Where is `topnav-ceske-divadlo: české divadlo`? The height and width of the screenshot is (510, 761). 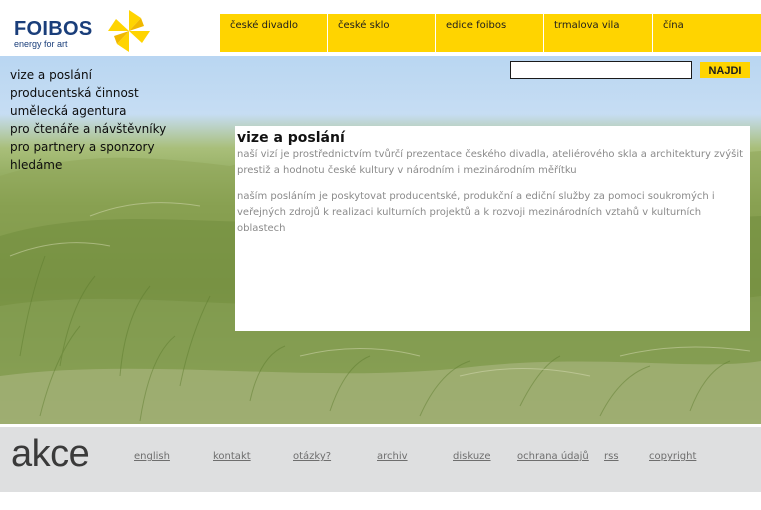
topnav-ceske-divadlo: české divadlo is located at coordinates (274, 33).